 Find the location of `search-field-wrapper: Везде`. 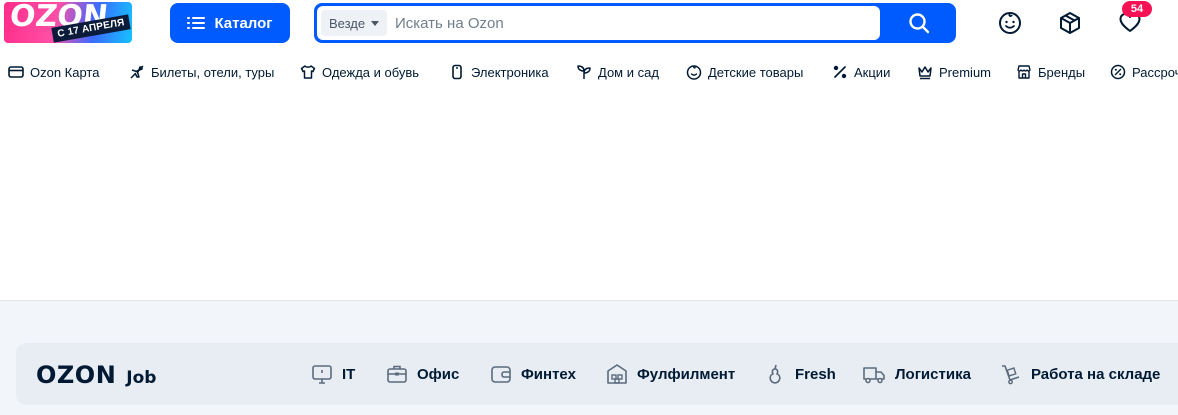

search-field-wrapper: Везде is located at coordinates (598, 23).